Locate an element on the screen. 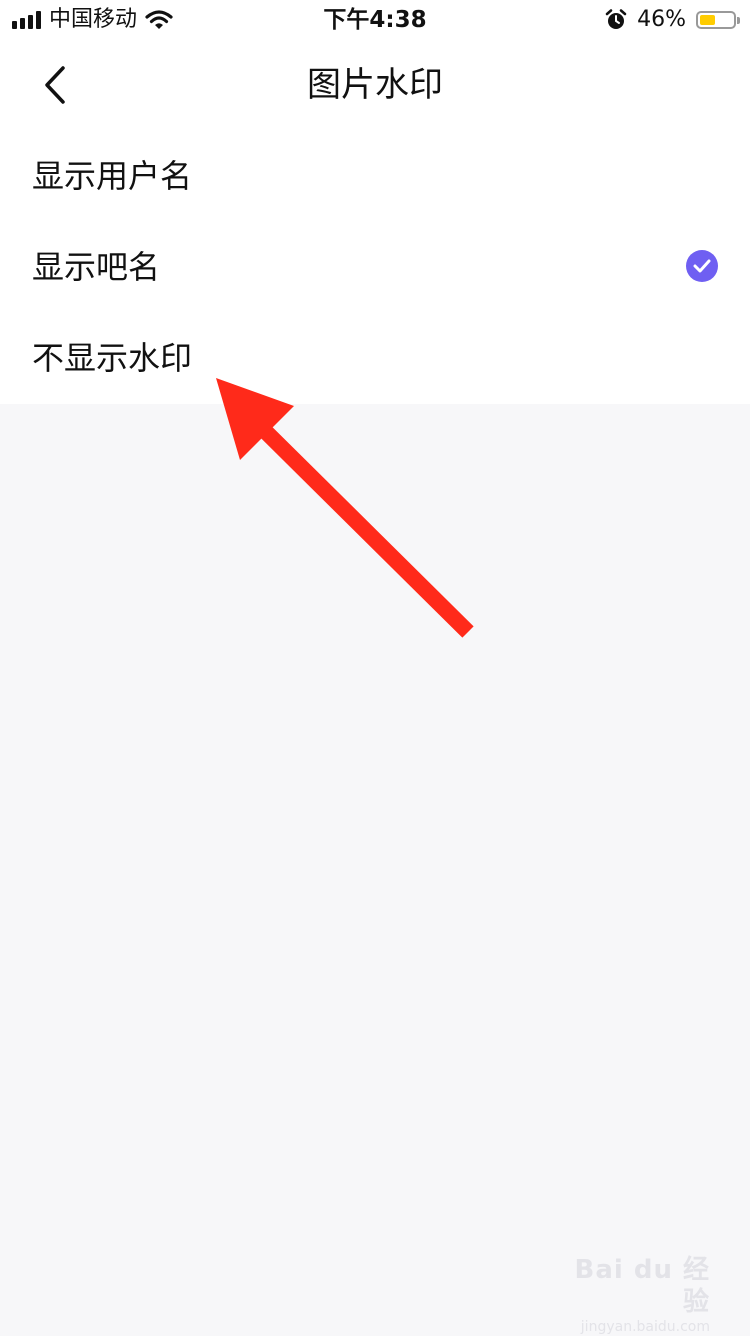  nav-bar: 图片水印 is located at coordinates (375, 85).